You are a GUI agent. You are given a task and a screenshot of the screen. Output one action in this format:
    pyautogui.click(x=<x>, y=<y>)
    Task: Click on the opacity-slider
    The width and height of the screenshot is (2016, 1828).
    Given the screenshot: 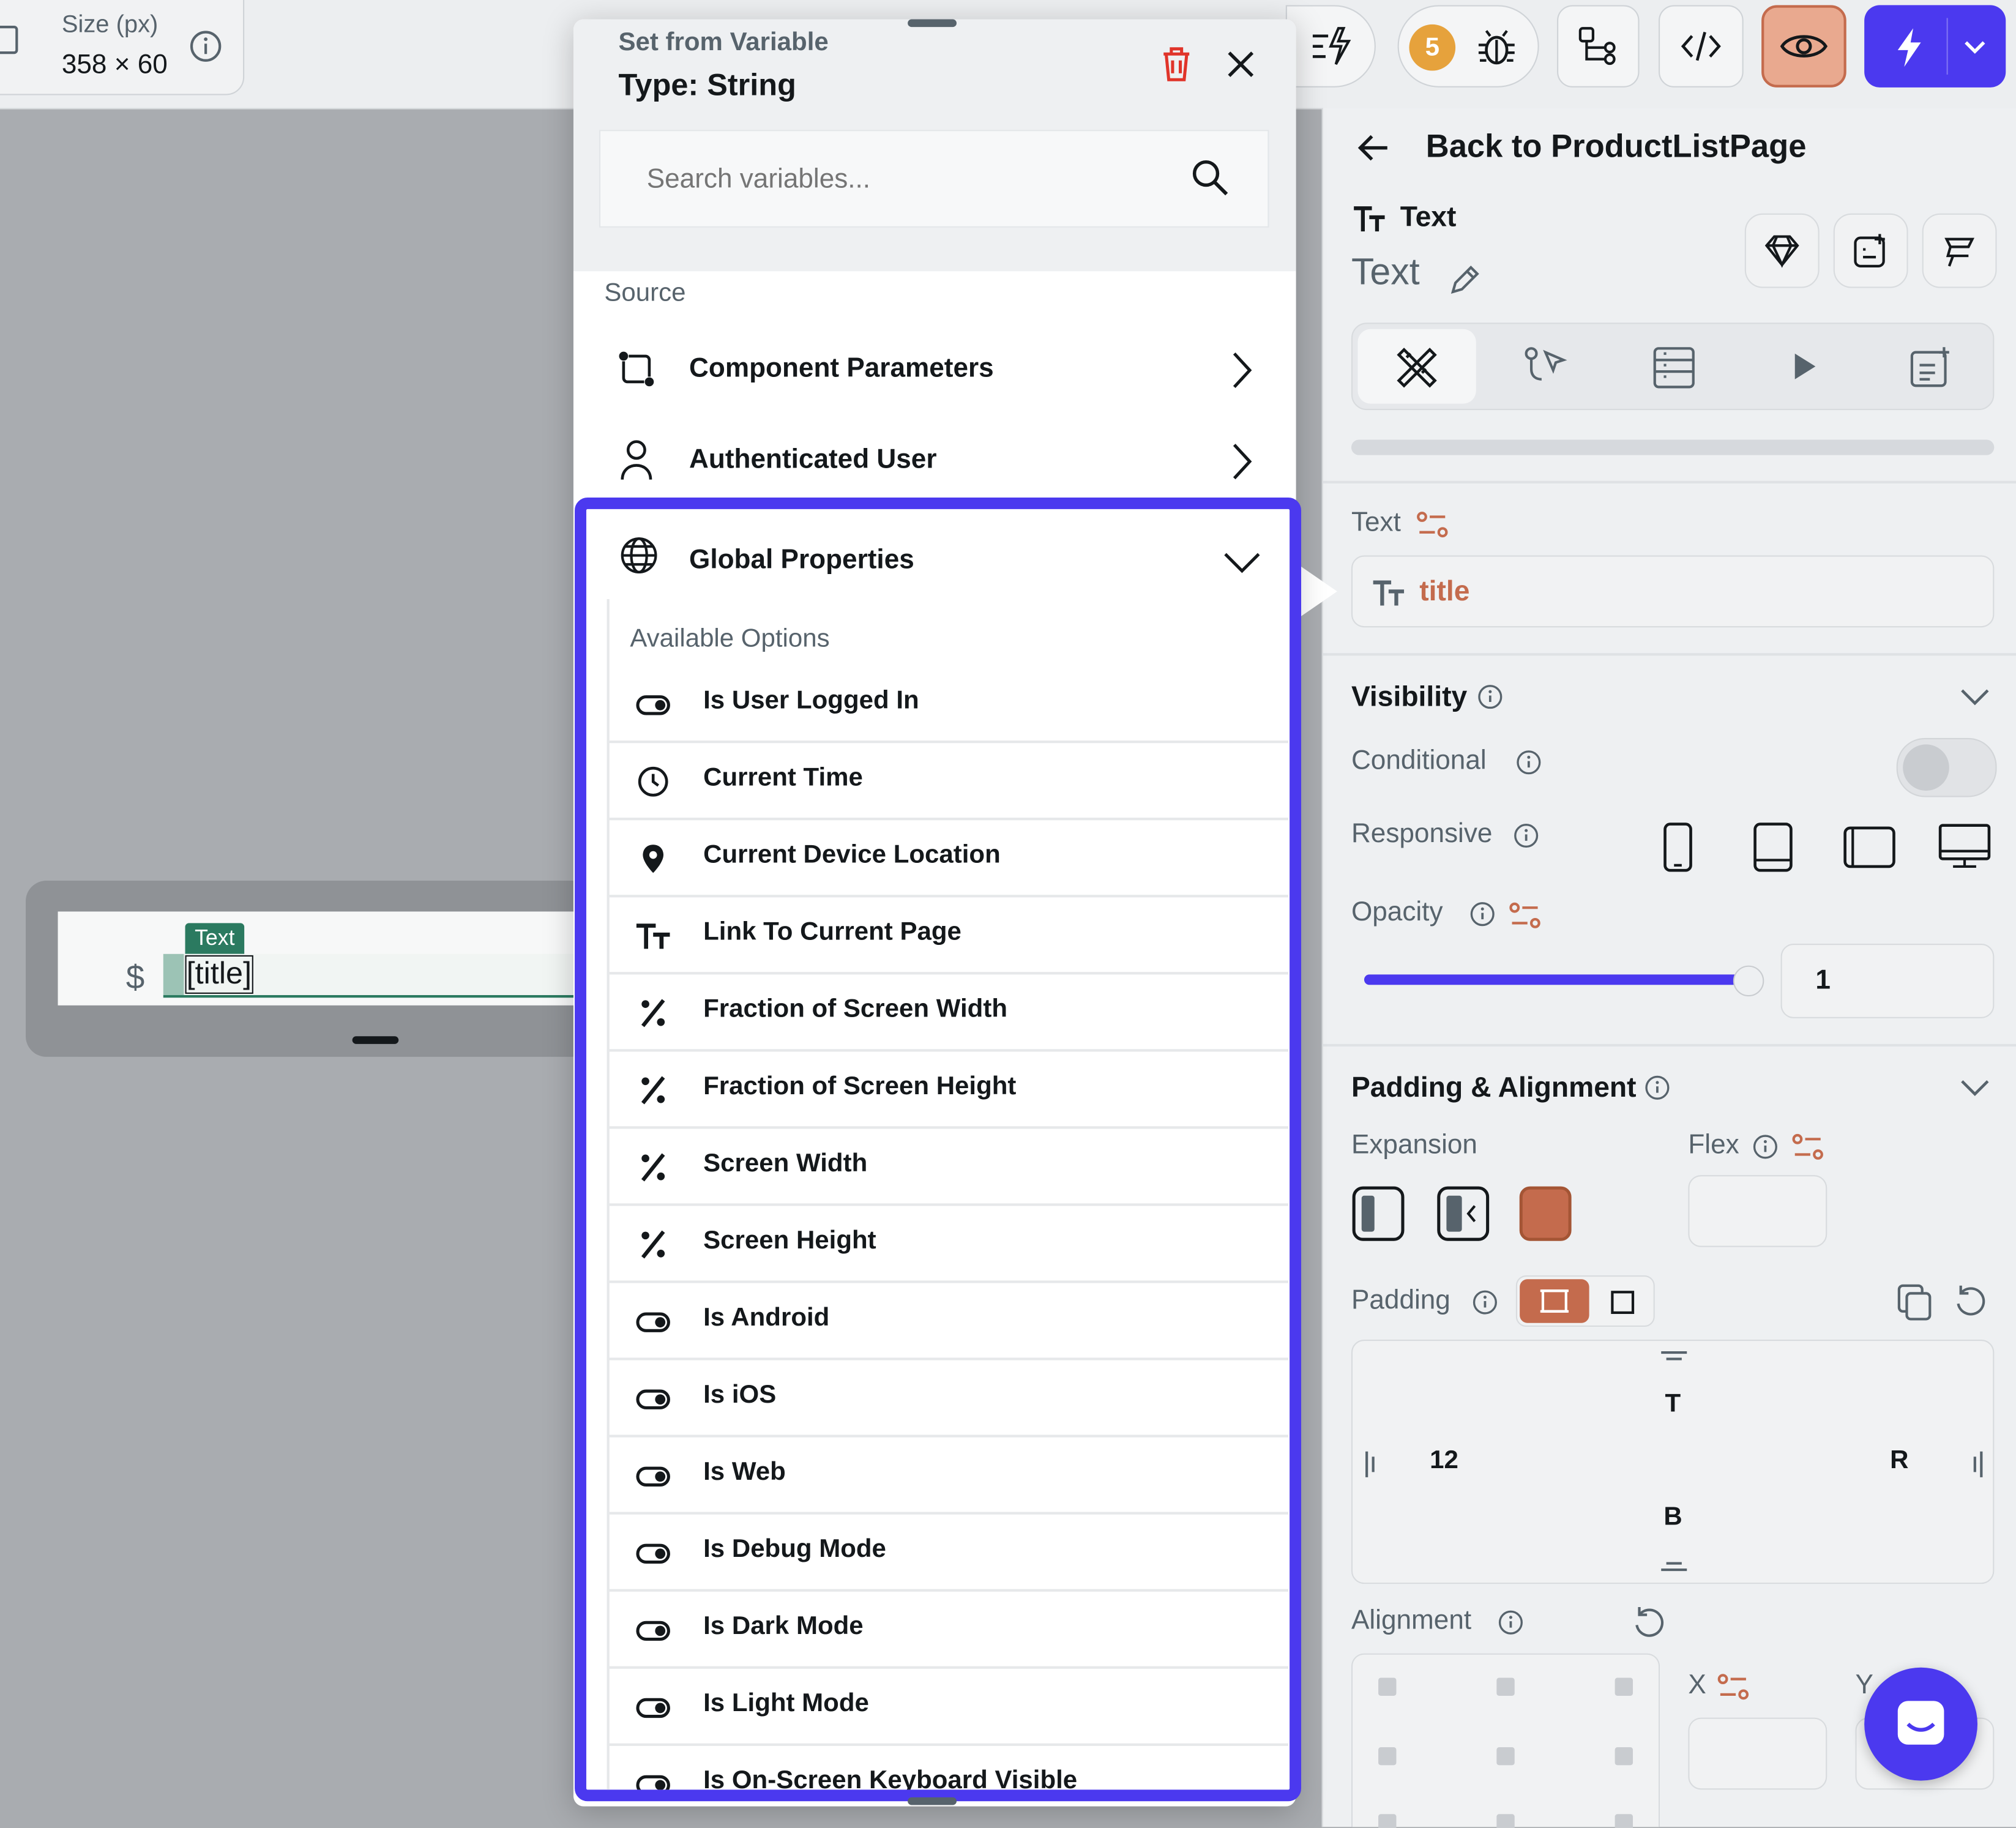 What is the action you would take?
    pyautogui.click(x=1564, y=981)
    